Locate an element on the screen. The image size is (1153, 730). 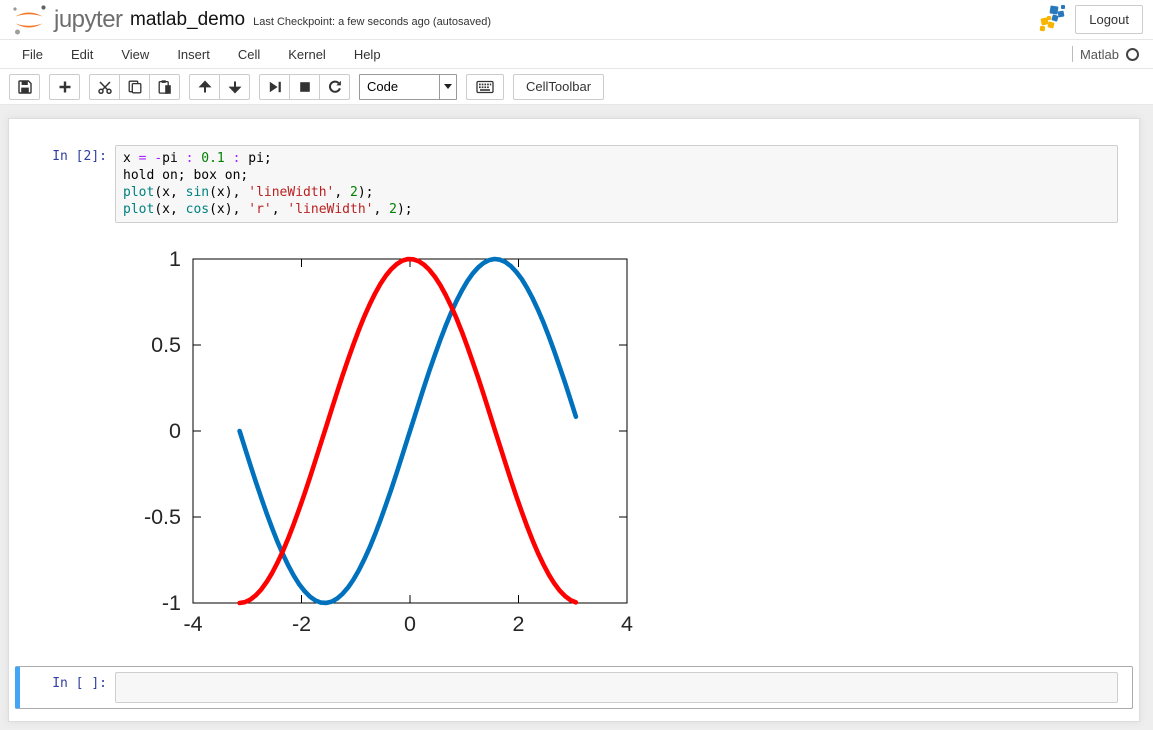
arrow-up-icon is located at coordinates (204, 86).